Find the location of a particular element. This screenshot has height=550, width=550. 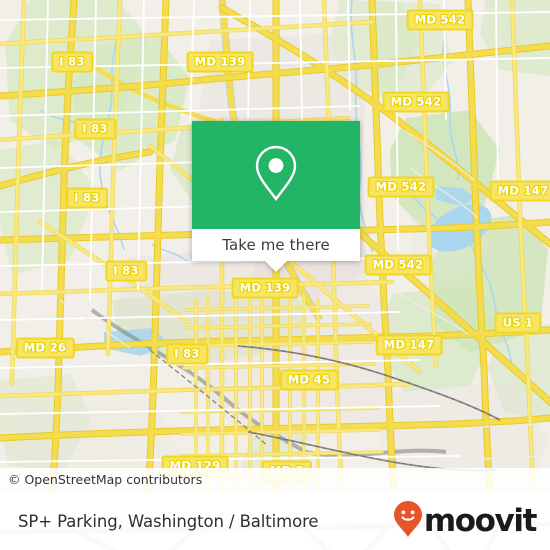

road-shield-i83-lower: I 83 is located at coordinates (126, 271).